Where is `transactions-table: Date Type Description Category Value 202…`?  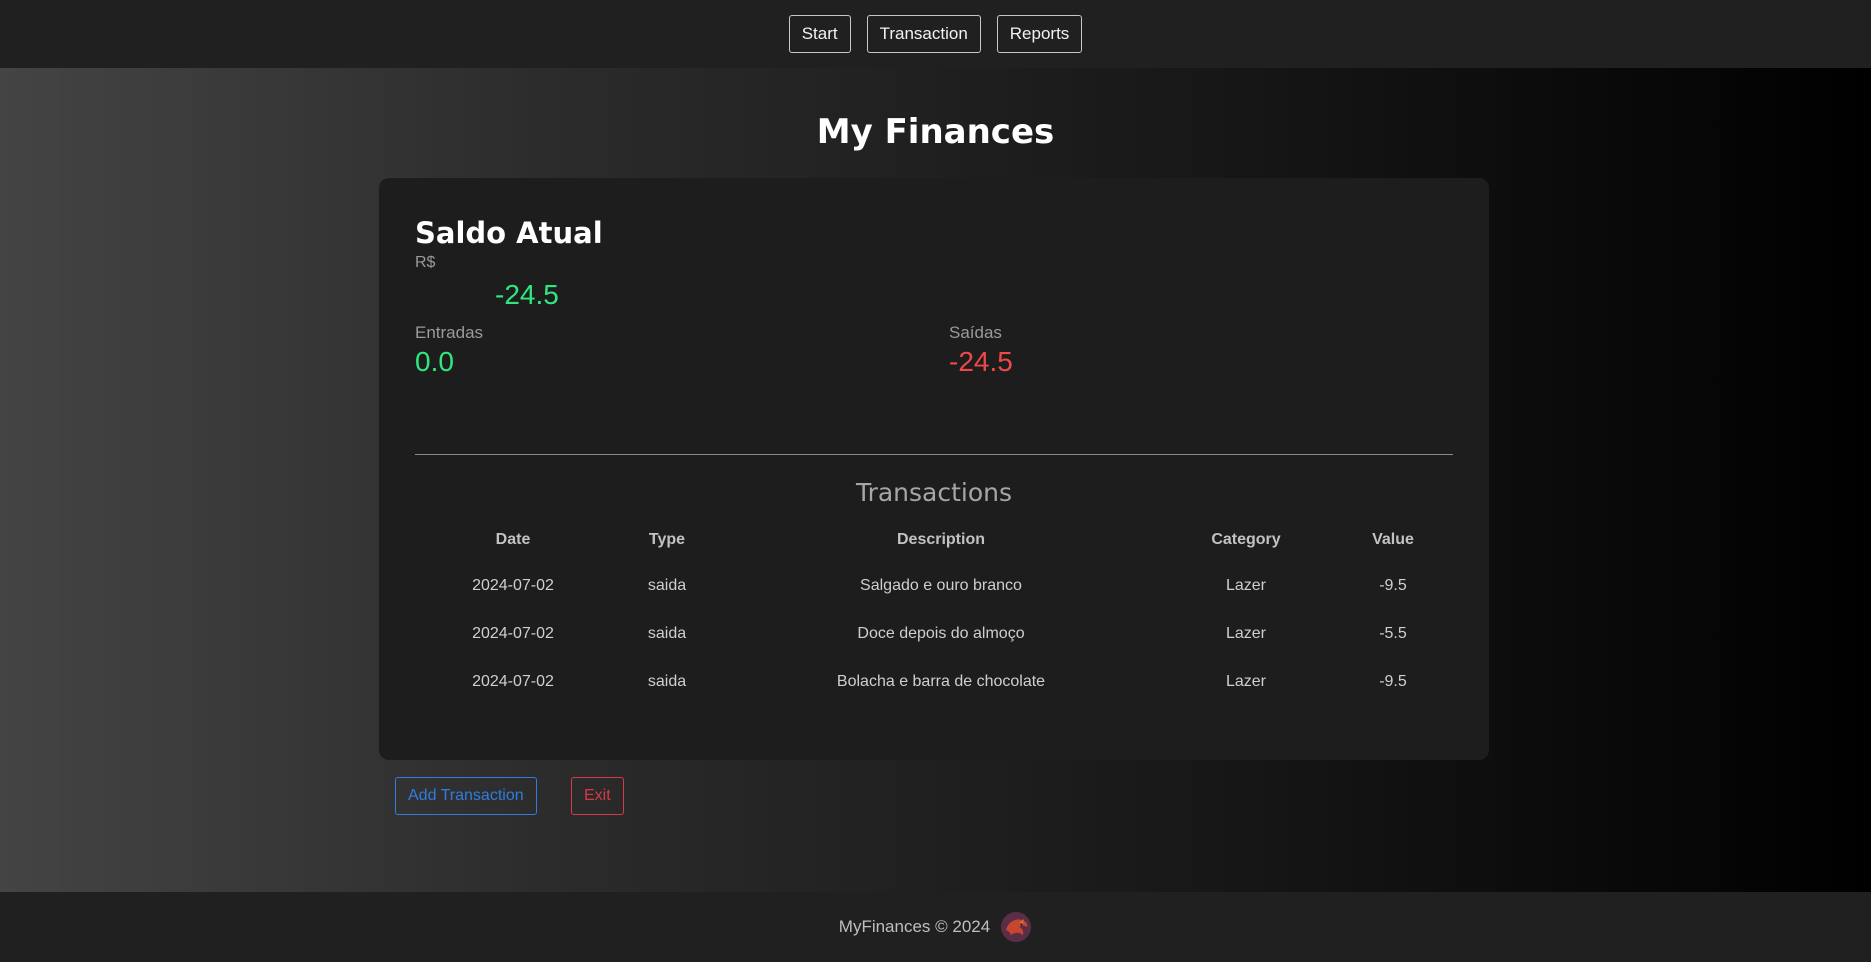
transactions-table: Date Type Description Category Value 202… is located at coordinates (934, 612).